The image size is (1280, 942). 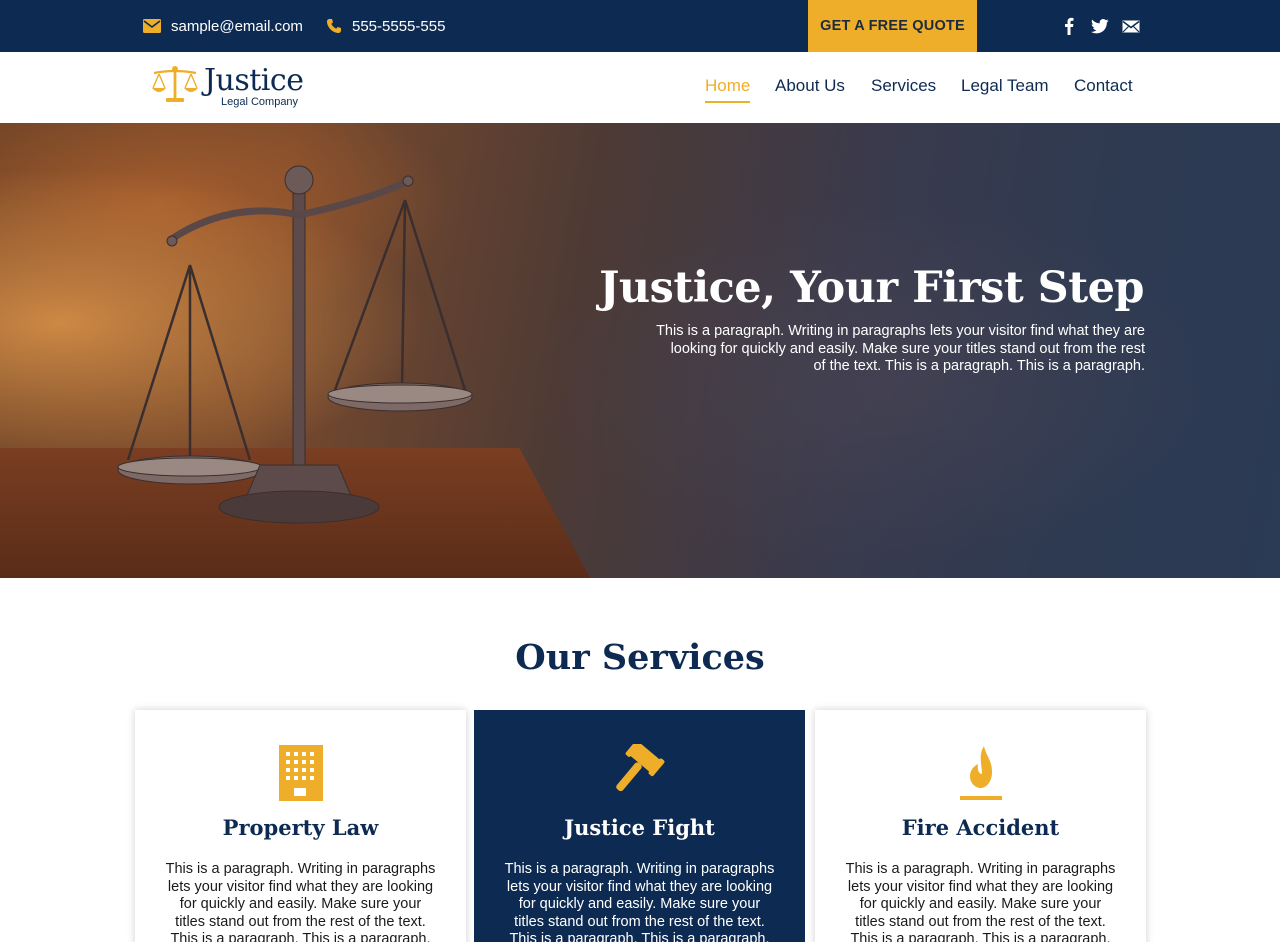 I want to click on building-icon, so click(x=300, y=773).